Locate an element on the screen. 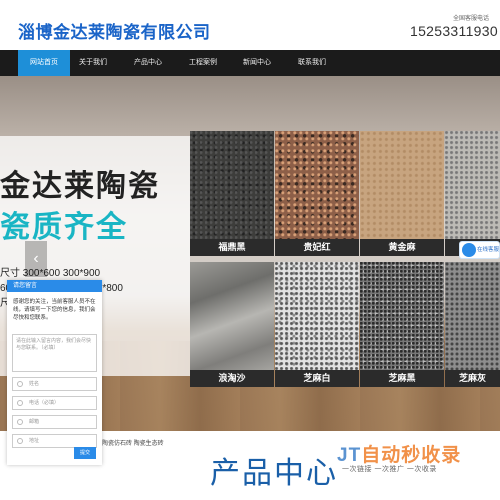 The width and height of the screenshot is (500, 500). banner-subtitle: 瓷质齐全 is located at coordinates (64, 227).